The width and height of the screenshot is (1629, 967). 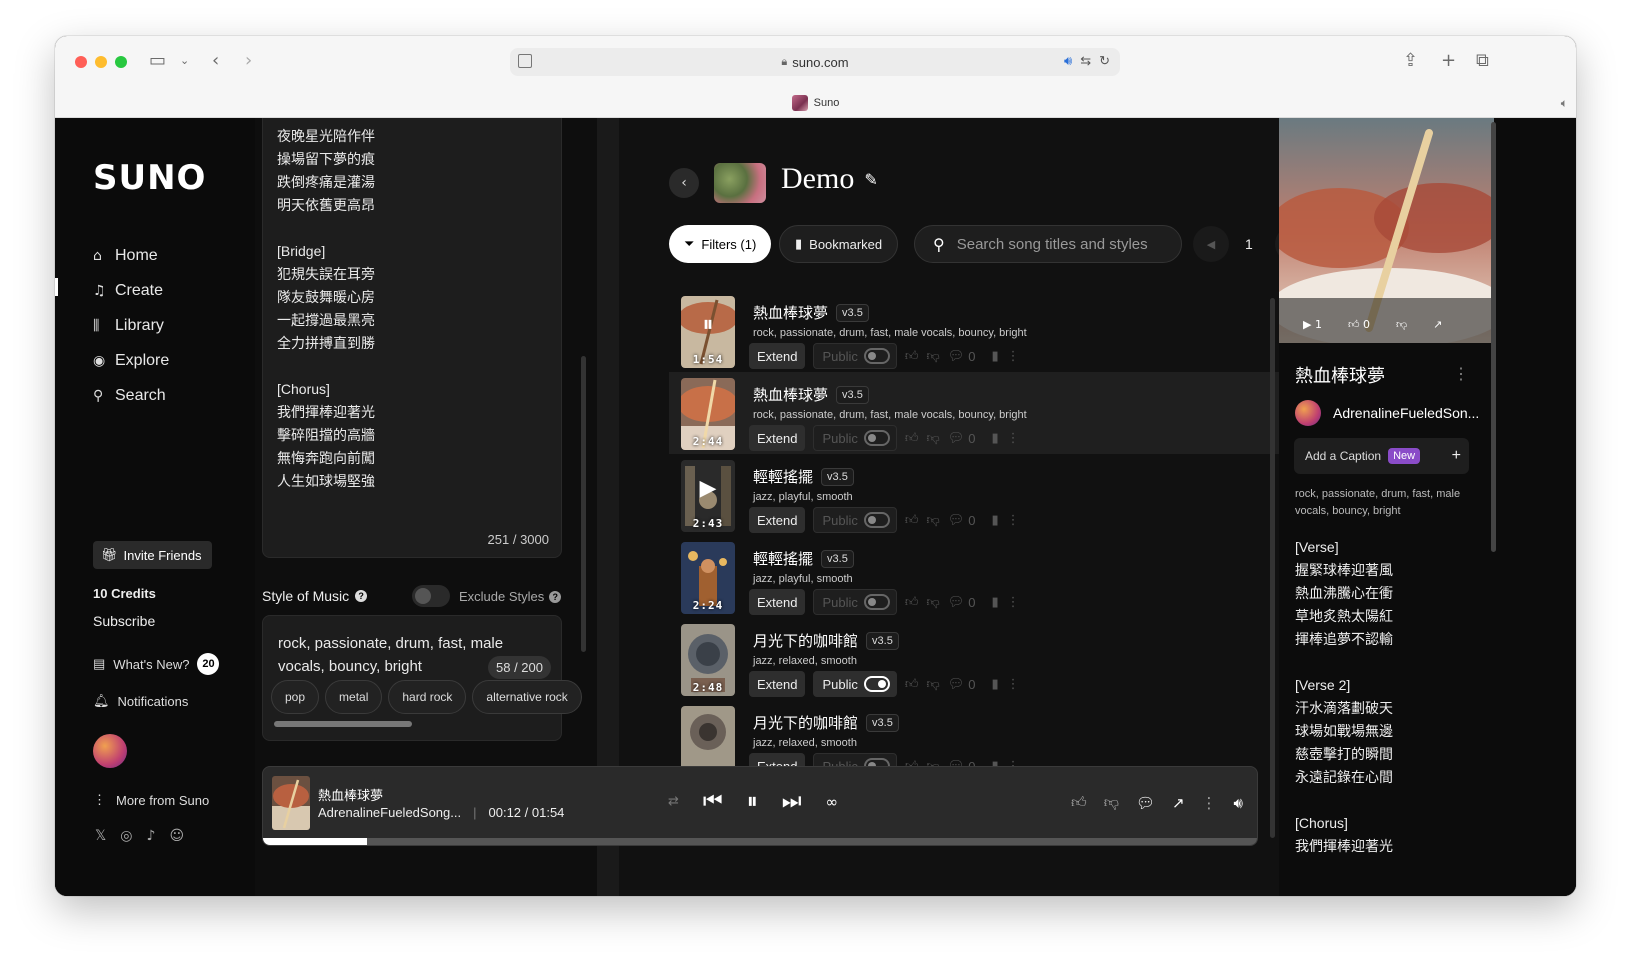 What do you see at coordinates (713, 801) in the screenshot?
I see `previous-track-icon: ⏮` at bounding box center [713, 801].